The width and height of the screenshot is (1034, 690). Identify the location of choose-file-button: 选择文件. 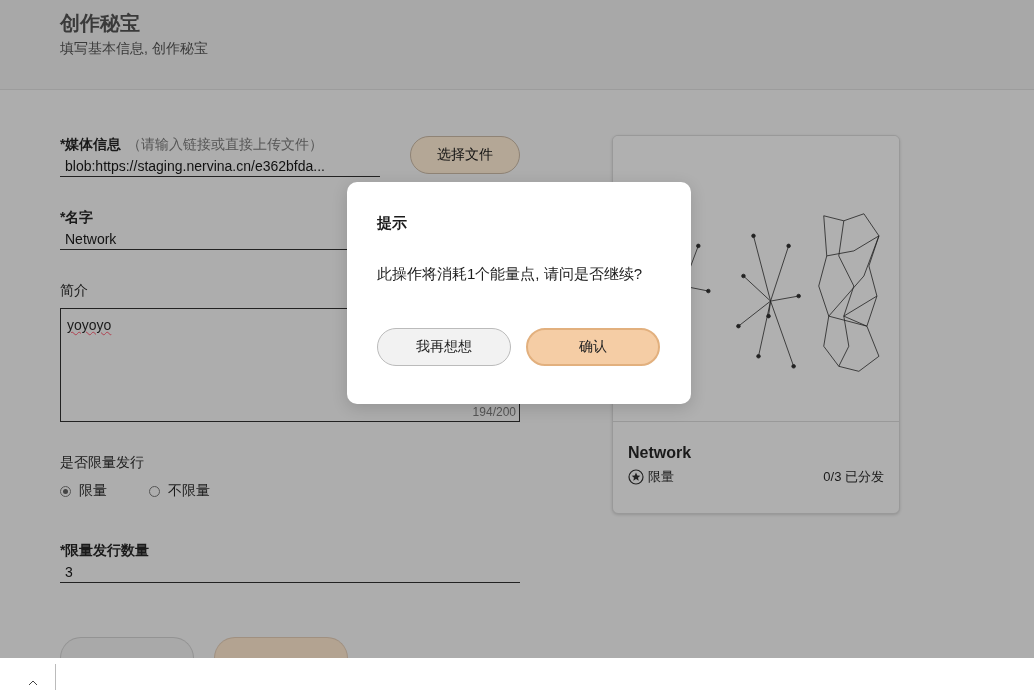
(465, 155).